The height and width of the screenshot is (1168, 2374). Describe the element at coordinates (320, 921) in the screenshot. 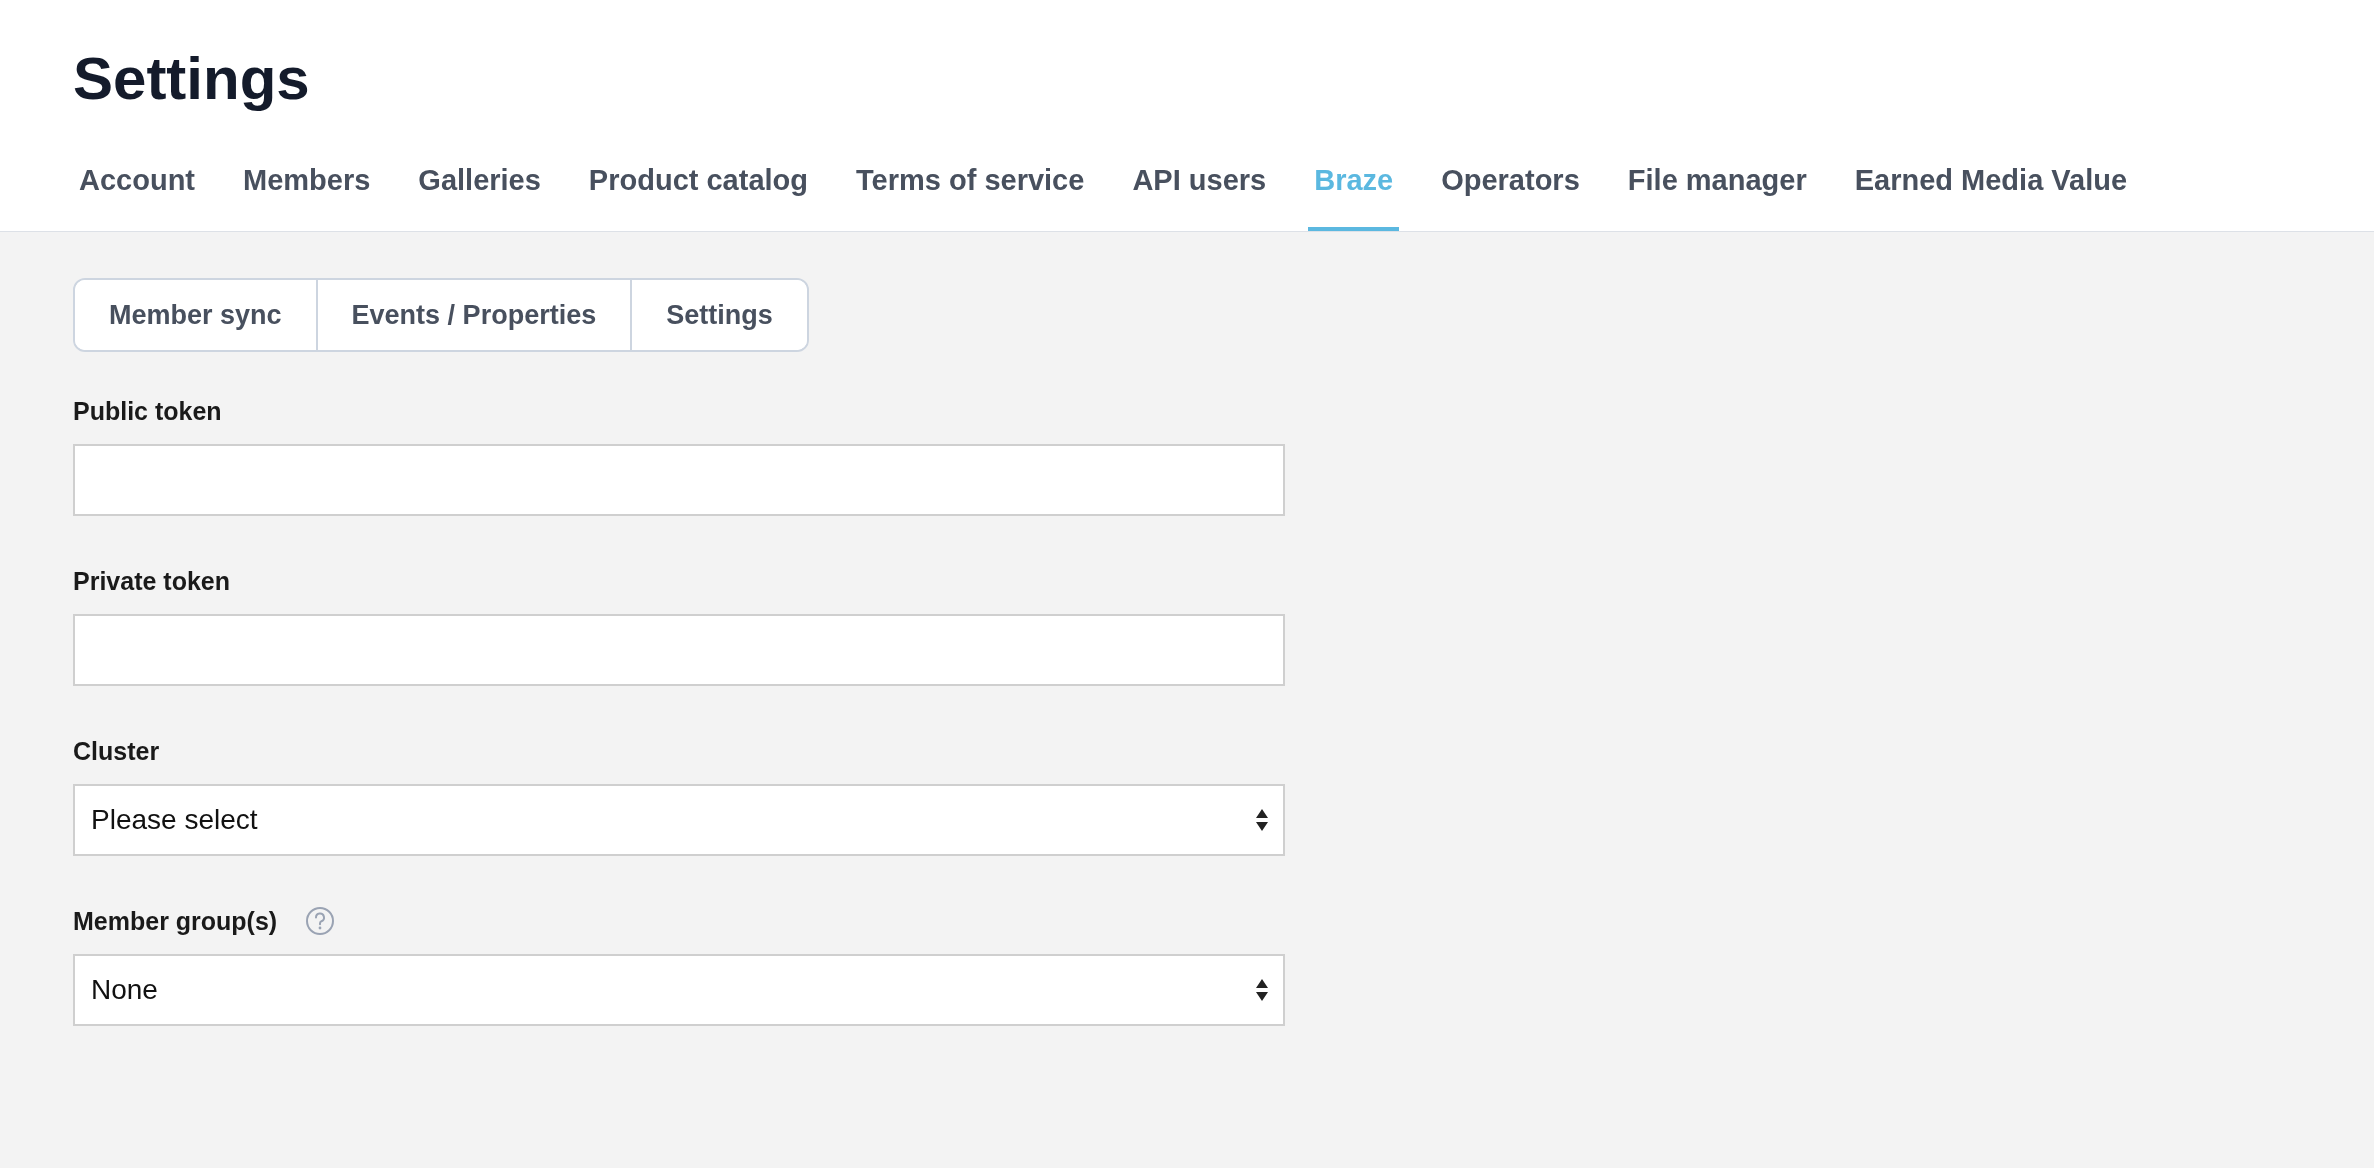

I see `help-icon` at that location.